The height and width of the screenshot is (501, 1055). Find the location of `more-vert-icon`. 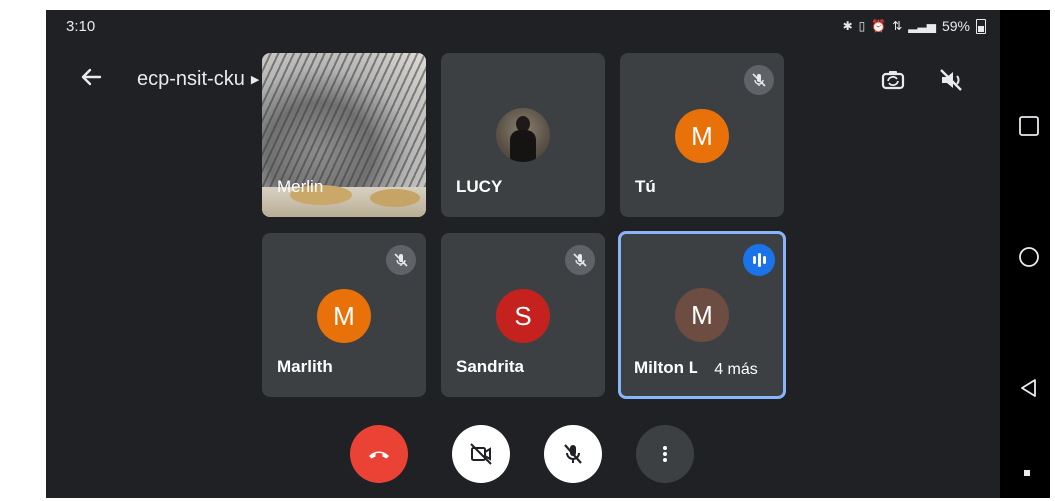

more-vert-icon is located at coordinates (665, 454).